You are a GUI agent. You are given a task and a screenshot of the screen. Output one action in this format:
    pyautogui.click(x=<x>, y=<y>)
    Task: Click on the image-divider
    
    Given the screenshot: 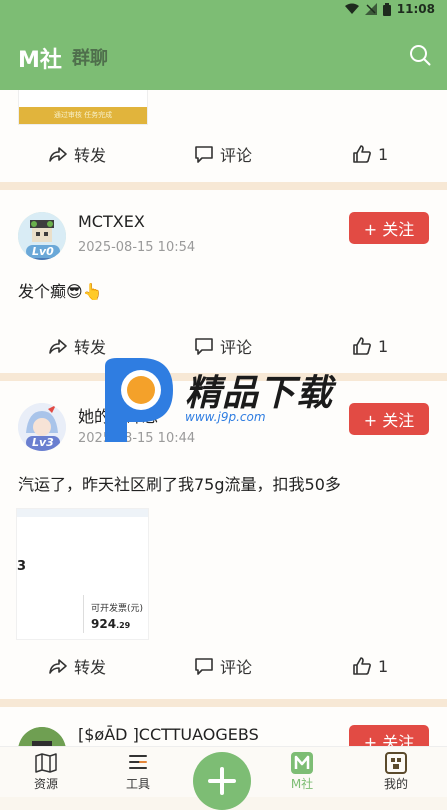 What is the action you would take?
    pyautogui.click(x=83, y=614)
    